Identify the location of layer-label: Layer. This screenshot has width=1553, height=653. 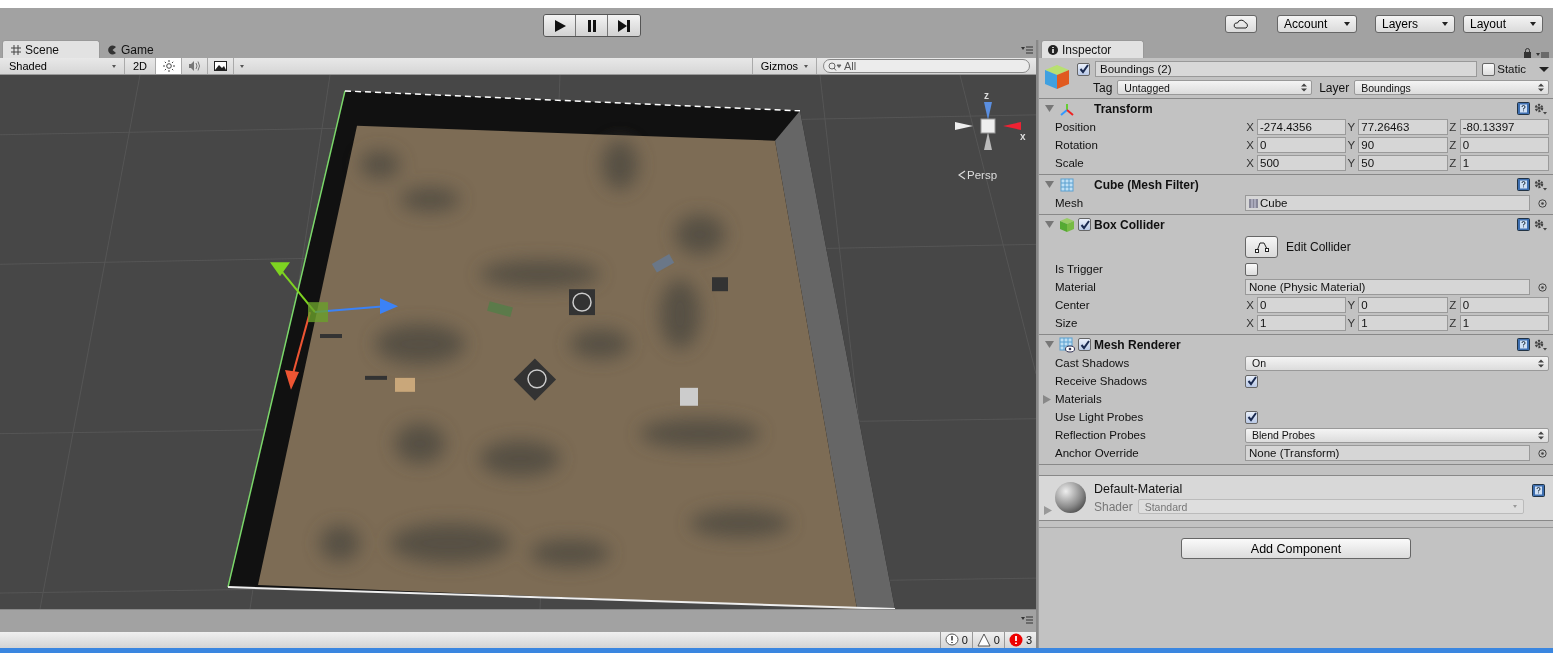
(1334, 87).